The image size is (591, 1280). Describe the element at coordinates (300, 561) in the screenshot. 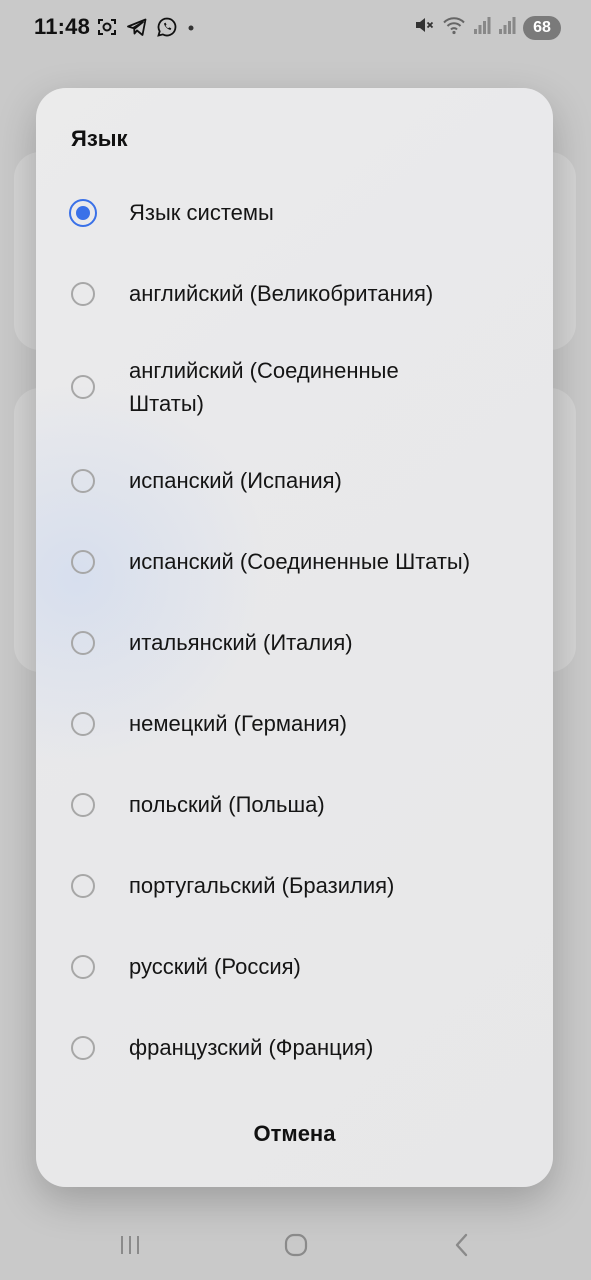

I see `option-label: испанский (Соединенные Штаты)` at that location.